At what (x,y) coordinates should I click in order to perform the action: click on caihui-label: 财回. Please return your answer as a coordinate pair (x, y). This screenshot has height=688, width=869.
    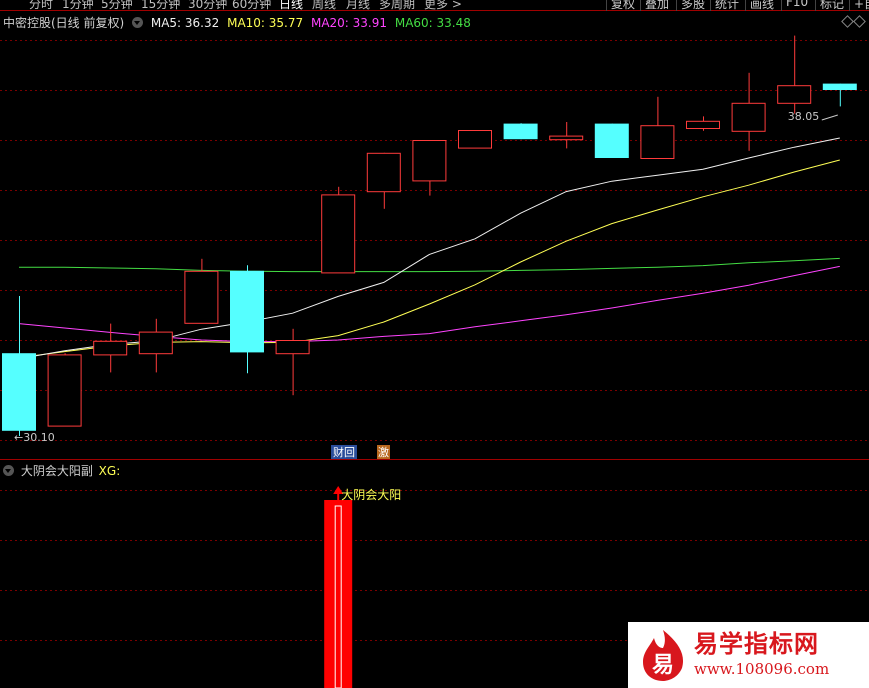
    Looking at the image, I should click on (344, 452).